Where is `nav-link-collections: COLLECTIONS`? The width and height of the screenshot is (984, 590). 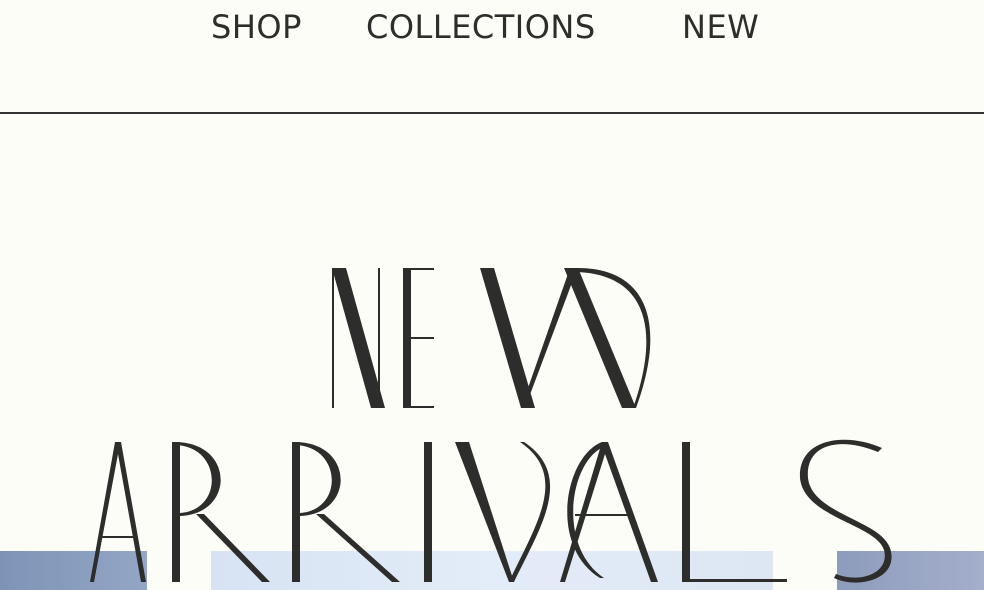 nav-link-collections: COLLECTIONS is located at coordinates (481, 27).